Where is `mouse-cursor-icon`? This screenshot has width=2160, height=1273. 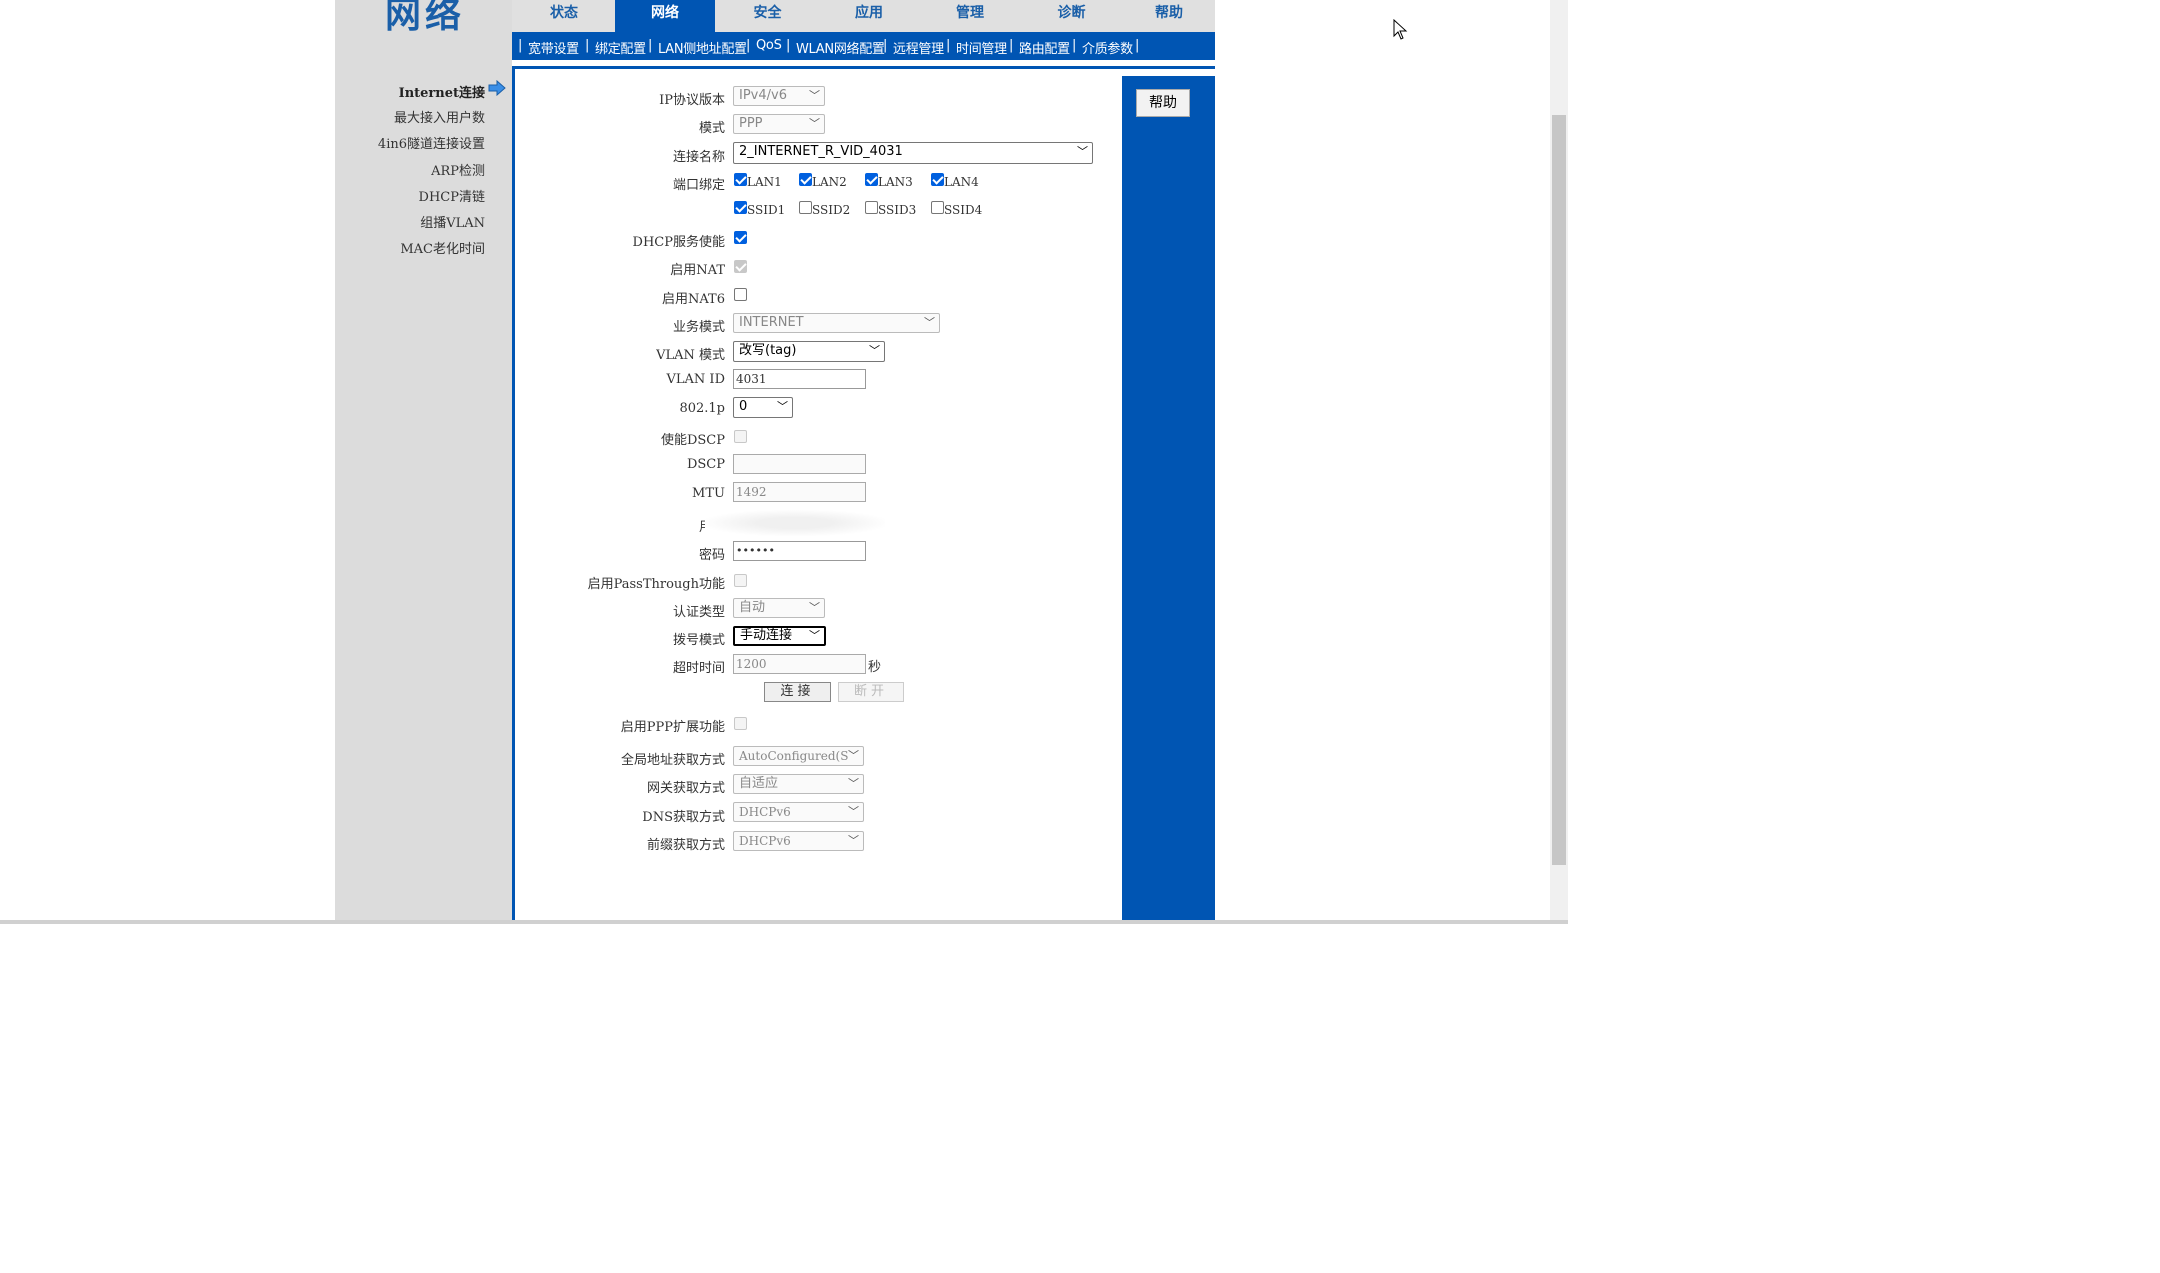
mouse-cursor-icon is located at coordinates (1400, 29).